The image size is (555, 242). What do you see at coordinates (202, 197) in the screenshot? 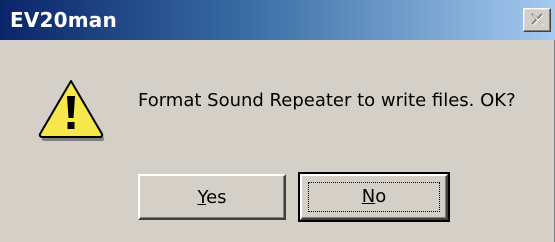
I see `yes-accelerator: Y` at bounding box center [202, 197].